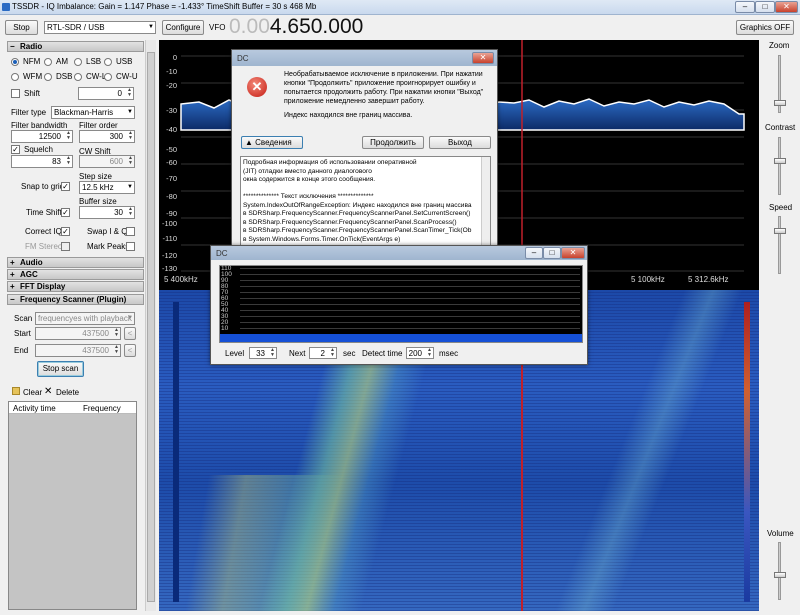  Describe the element at coordinates (107, 212) in the screenshot. I see `buffer-size-input: 30 ▲ ▼` at that location.